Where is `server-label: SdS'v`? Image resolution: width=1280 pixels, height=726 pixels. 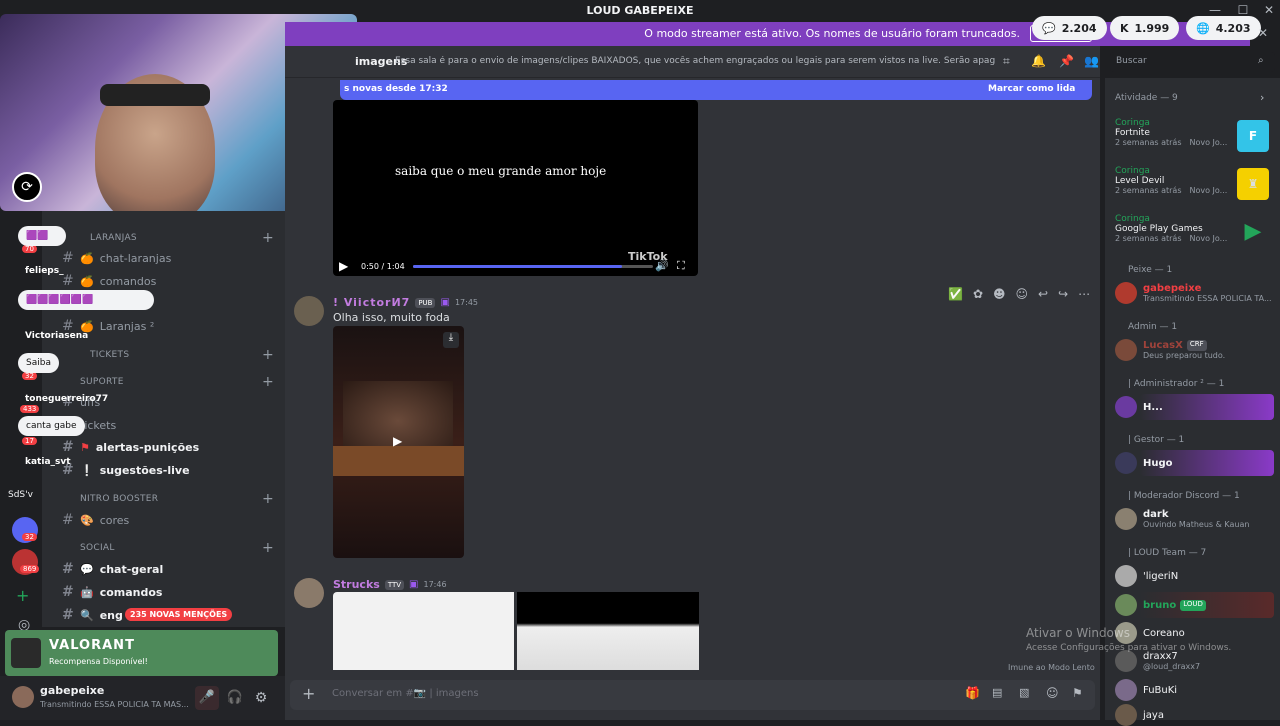 server-label: SdS'v is located at coordinates (20, 495).